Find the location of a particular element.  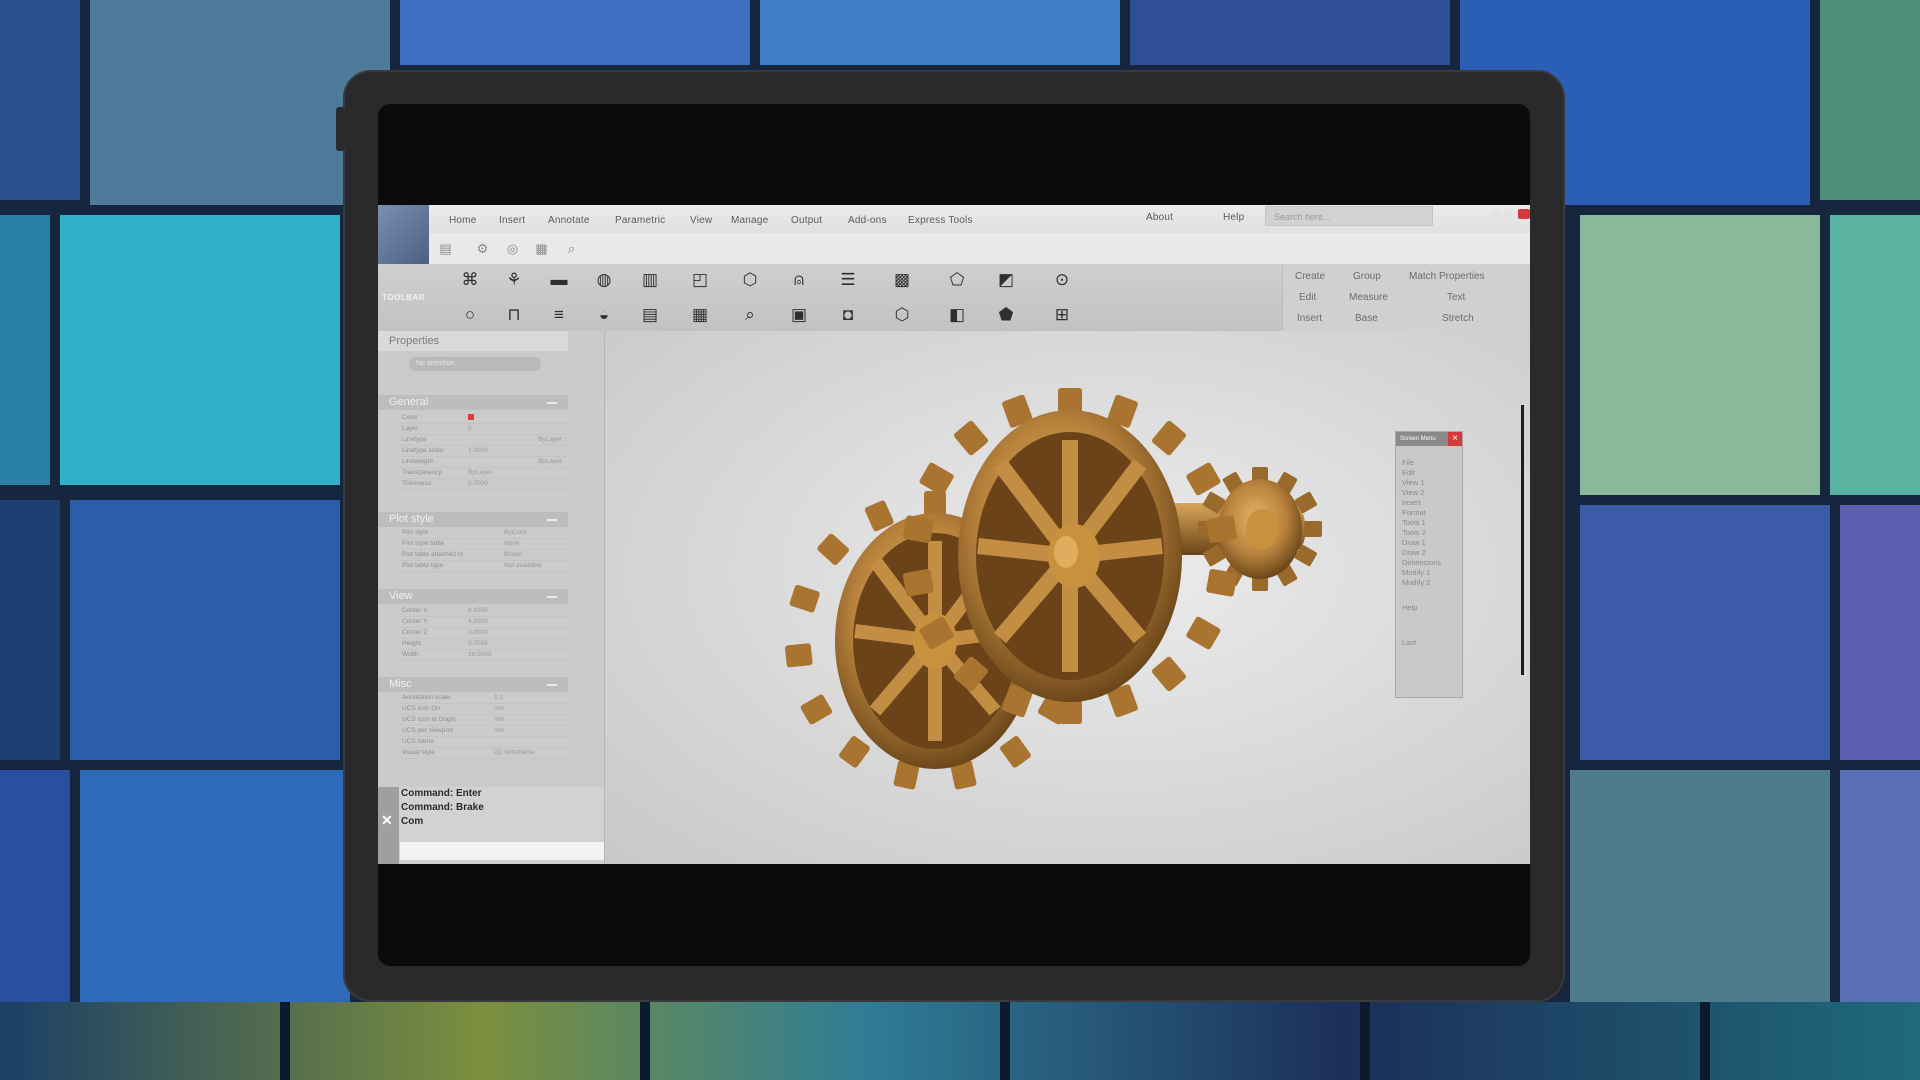

text-button: Text is located at coordinates (1456, 297).